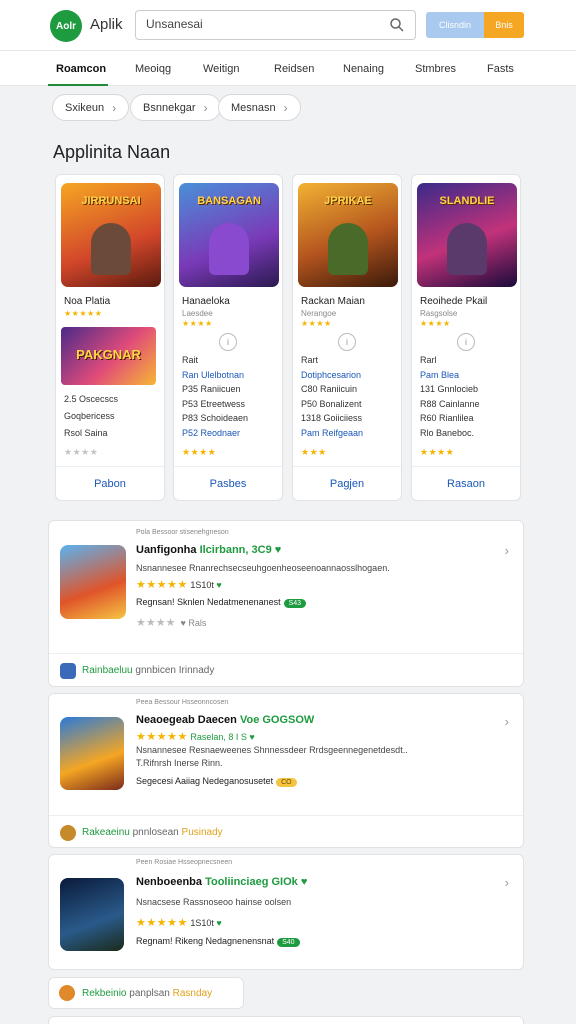 The image size is (576, 1024). What do you see at coordinates (449, 389) in the screenshot?
I see `detail-line: 131 Gnnlocieb` at bounding box center [449, 389].